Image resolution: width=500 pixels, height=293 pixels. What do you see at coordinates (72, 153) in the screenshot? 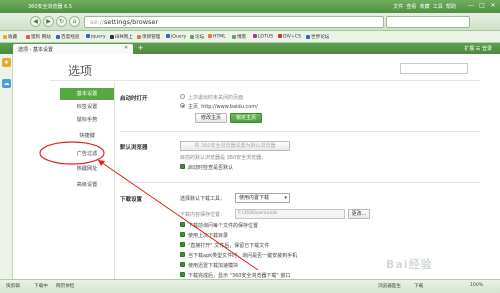
I see `highlight-ellipse` at bounding box center [72, 153].